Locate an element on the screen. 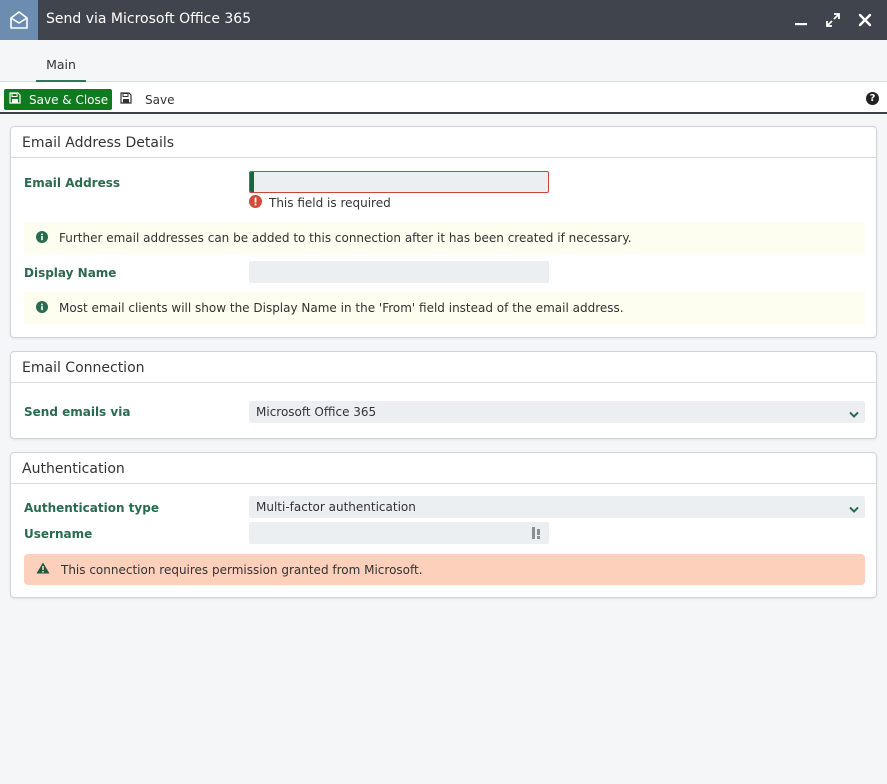 The image size is (887, 784). tab-bar: Main is located at coordinates (443, 61).